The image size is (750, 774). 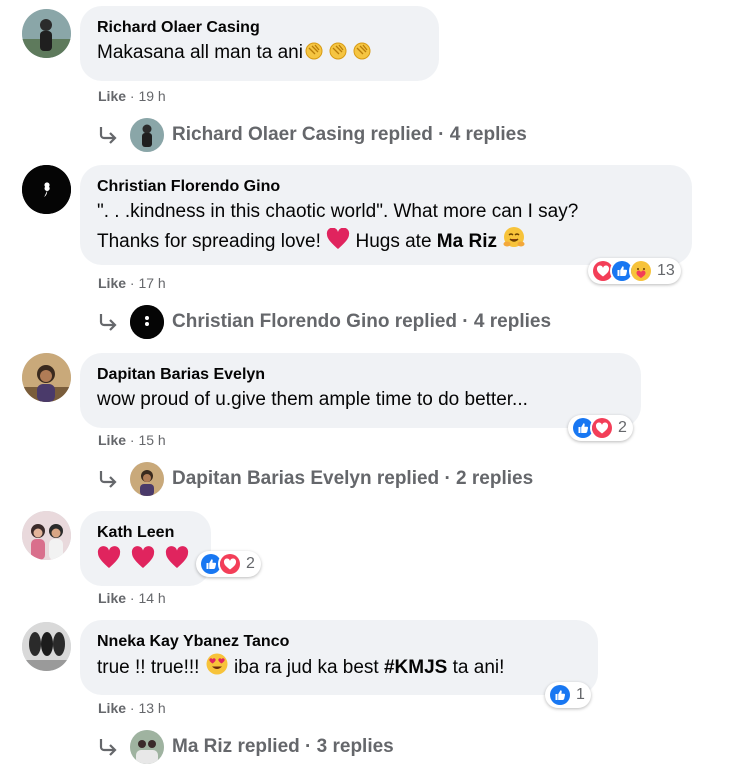 I want to click on hashtag-link: #KMJS, so click(x=415, y=667).